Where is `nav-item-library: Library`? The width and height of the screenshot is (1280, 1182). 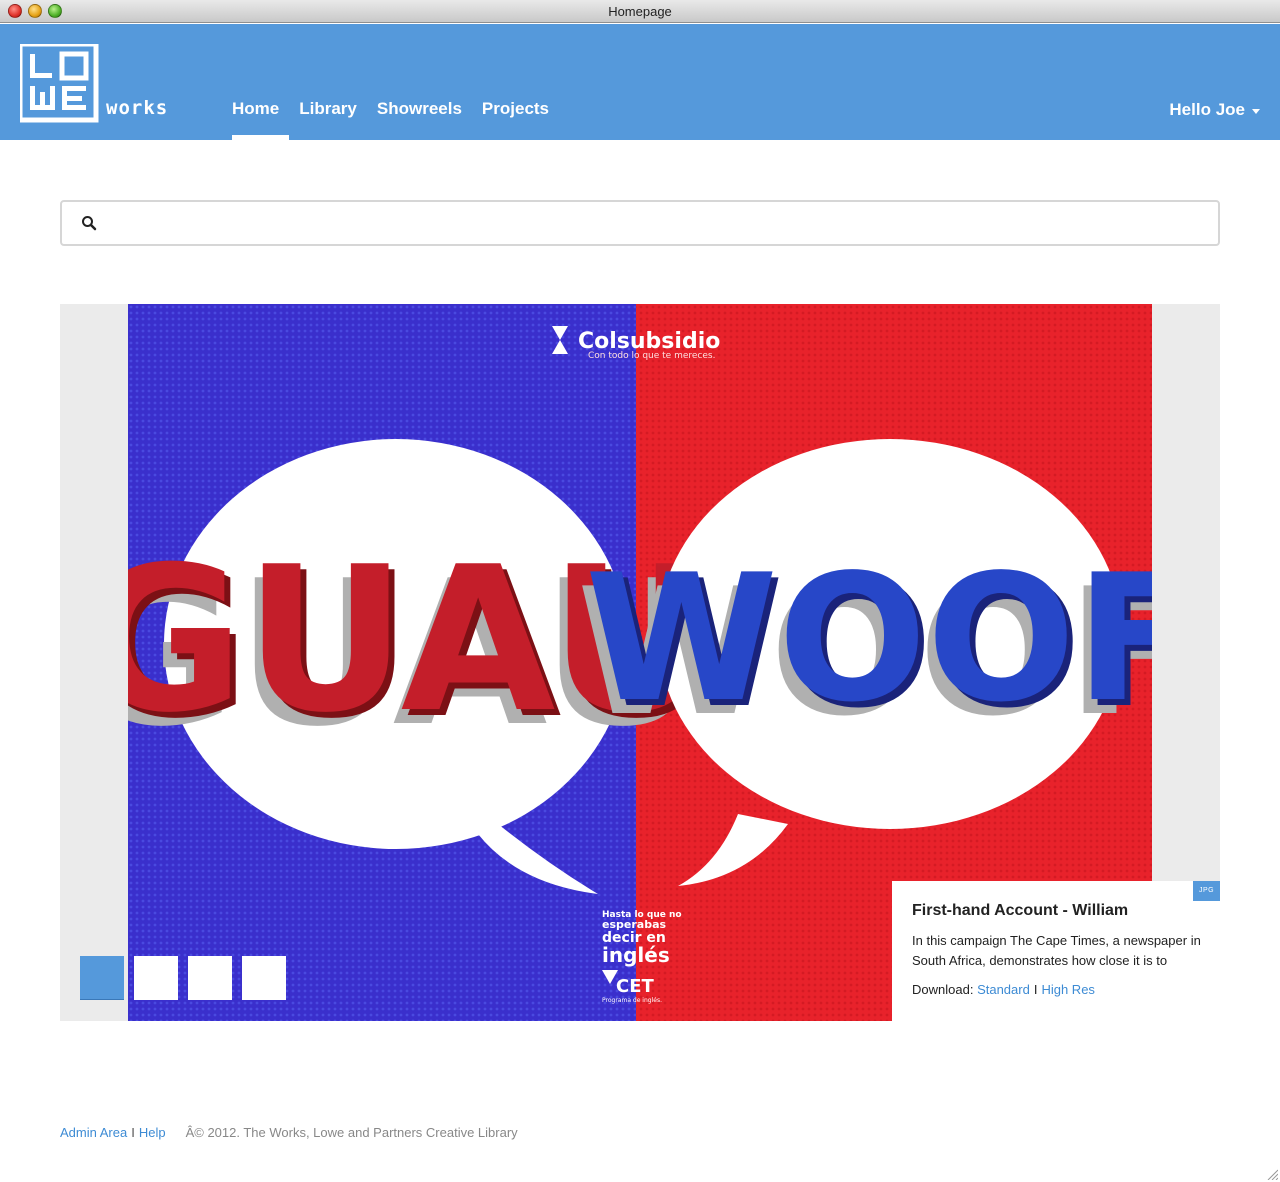
nav-item-library: Library is located at coordinates (328, 82).